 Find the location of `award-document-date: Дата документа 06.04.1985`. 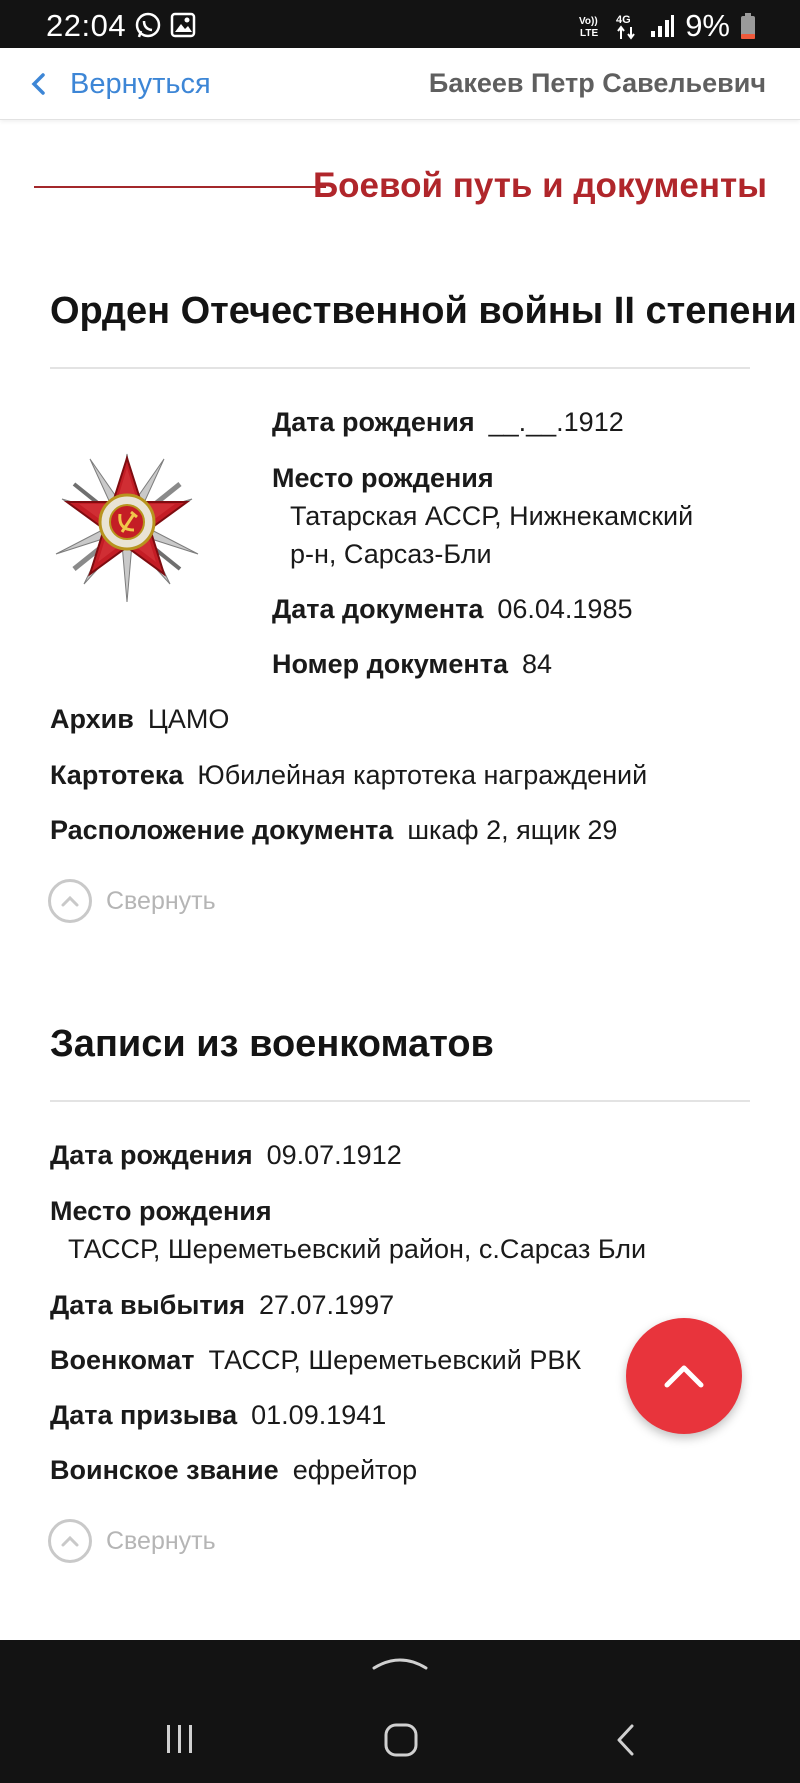

award-document-date: Дата документа 06.04.1985 is located at coordinates (452, 609).